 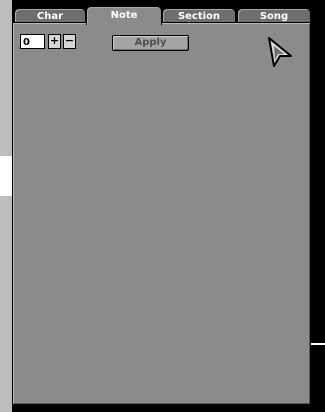 What do you see at coordinates (54, 41) in the screenshot?
I see `increment-button: +` at bounding box center [54, 41].